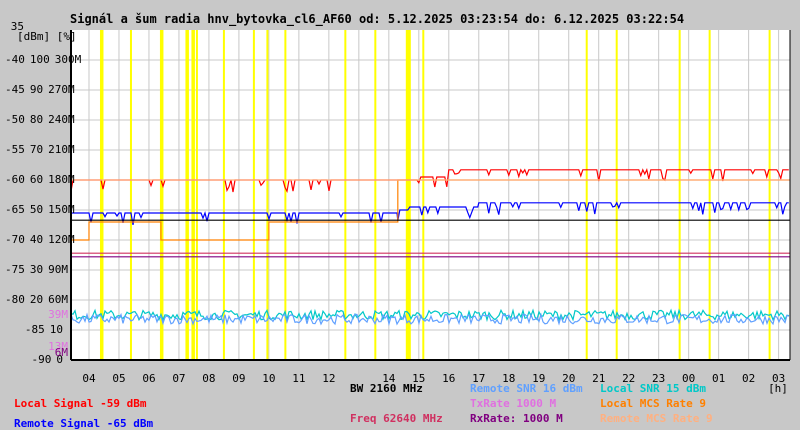  What do you see at coordinates (56, 329) in the screenshot?
I see `y-tick-pct: 10` at bounding box center [56, 329].